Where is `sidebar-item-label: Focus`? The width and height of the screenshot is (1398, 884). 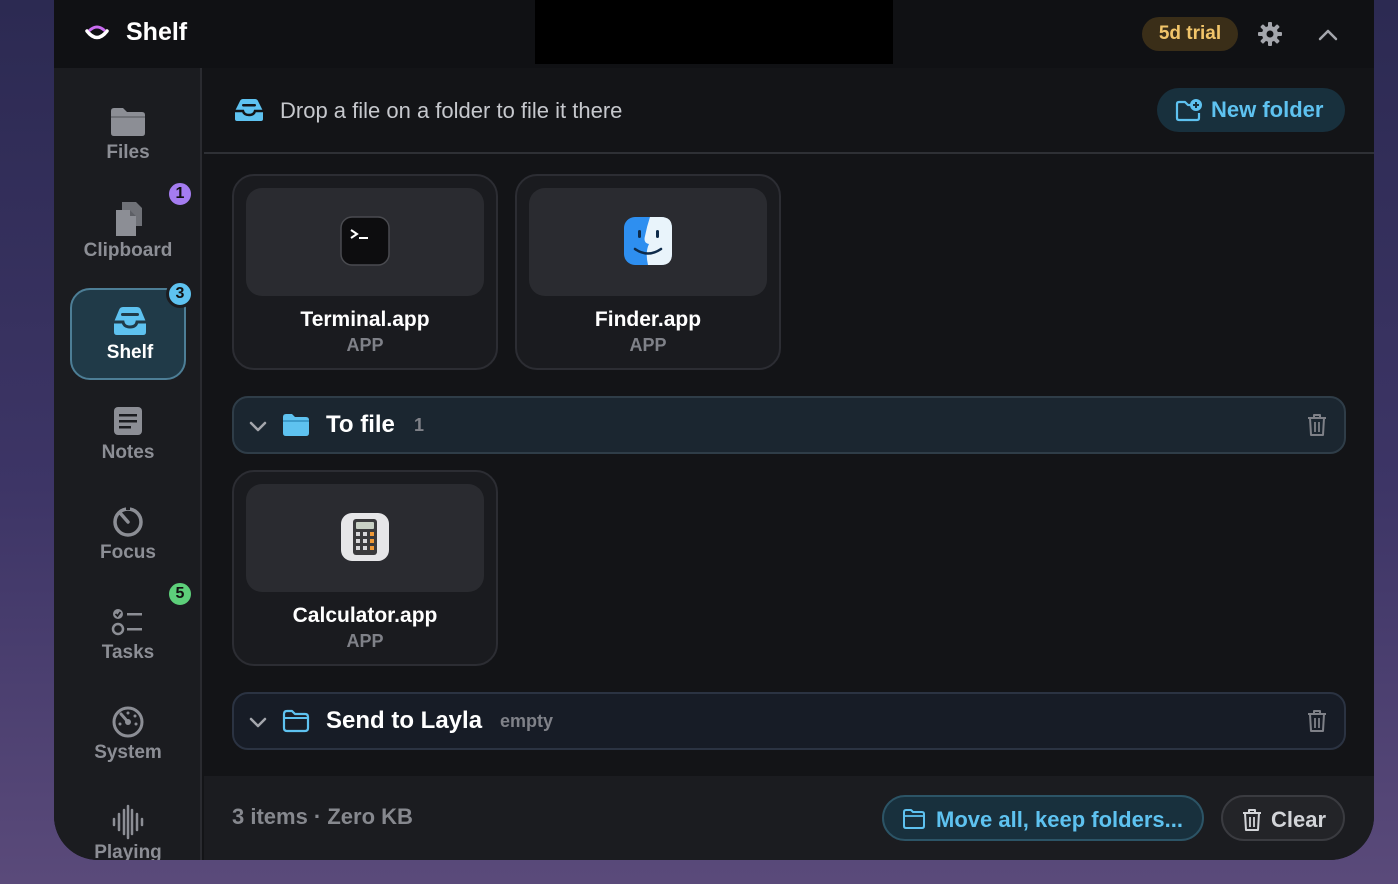 sidebar-item-label: Focus is located at coordinates (128, 552).